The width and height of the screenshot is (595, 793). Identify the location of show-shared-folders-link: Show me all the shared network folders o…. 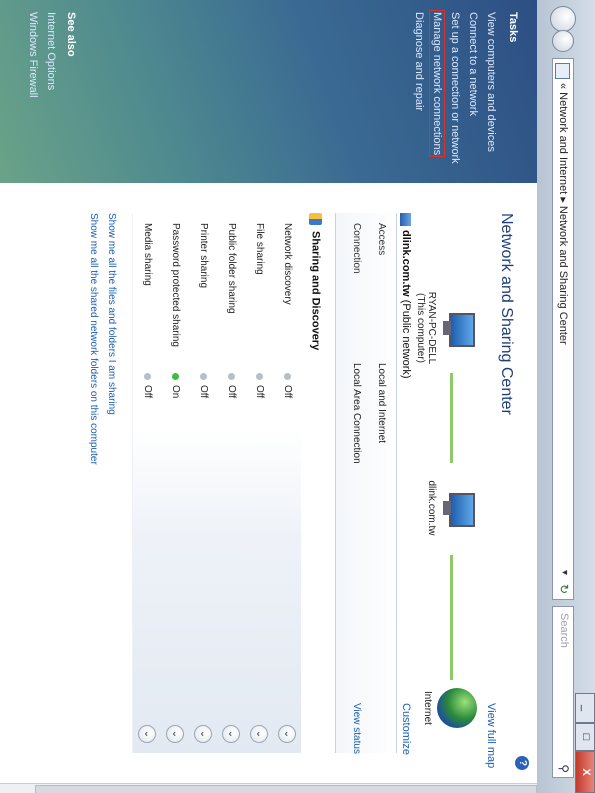
(93, 339).